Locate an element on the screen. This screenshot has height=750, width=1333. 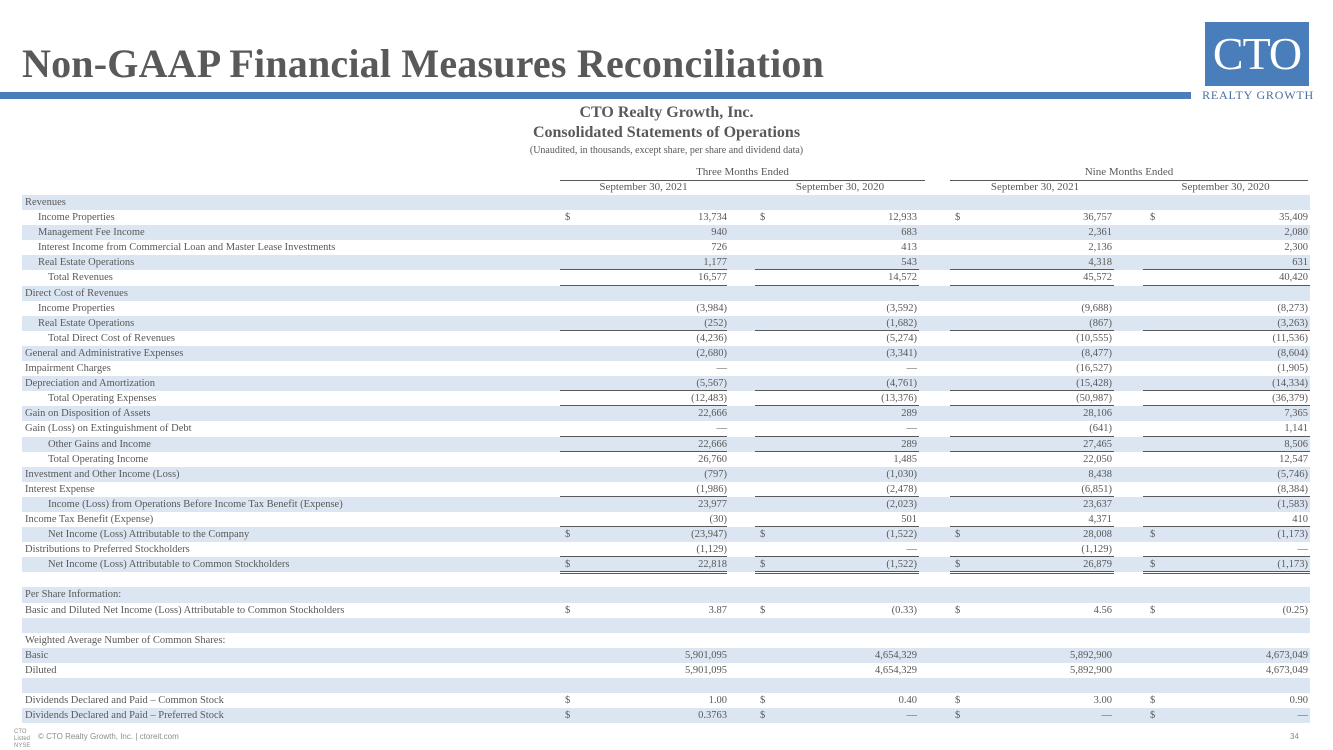
company-name: CTO Realty Growth, Inc. is located at coordinates (666, 112).